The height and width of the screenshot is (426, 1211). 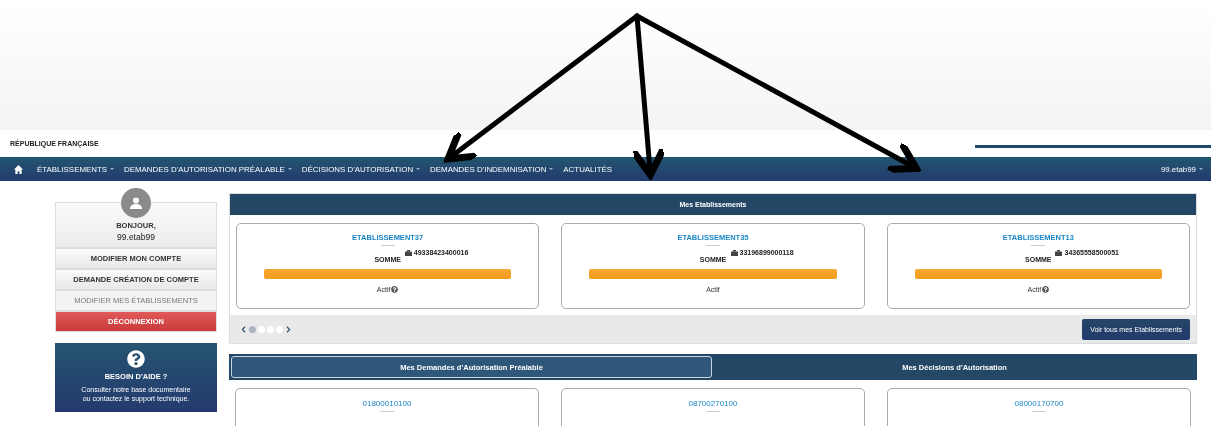 What do you see at coordinates (136, 203) in the screenshot?
I see `user-icon` at bounding box center [136, 203].